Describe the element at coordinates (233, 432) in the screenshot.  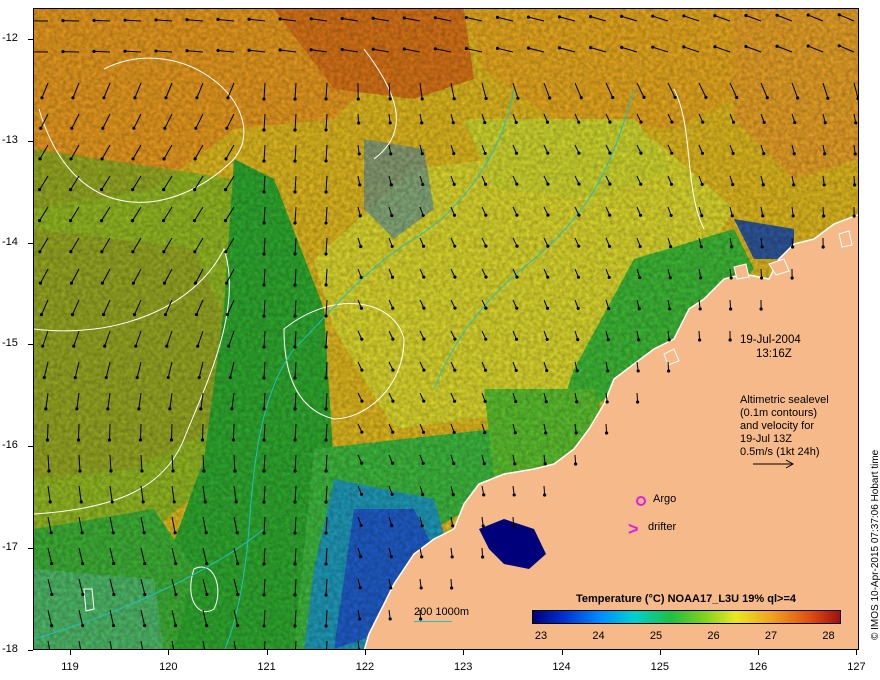
I see `velocity-arrow` at that location.